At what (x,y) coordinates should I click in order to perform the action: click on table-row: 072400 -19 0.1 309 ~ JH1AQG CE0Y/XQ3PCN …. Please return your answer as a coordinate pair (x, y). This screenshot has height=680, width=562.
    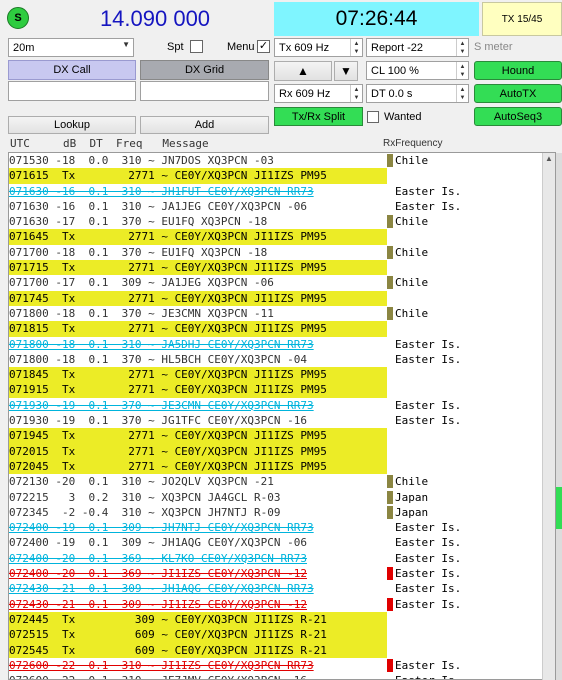
    Looking at the image, I should click on (235, 542).